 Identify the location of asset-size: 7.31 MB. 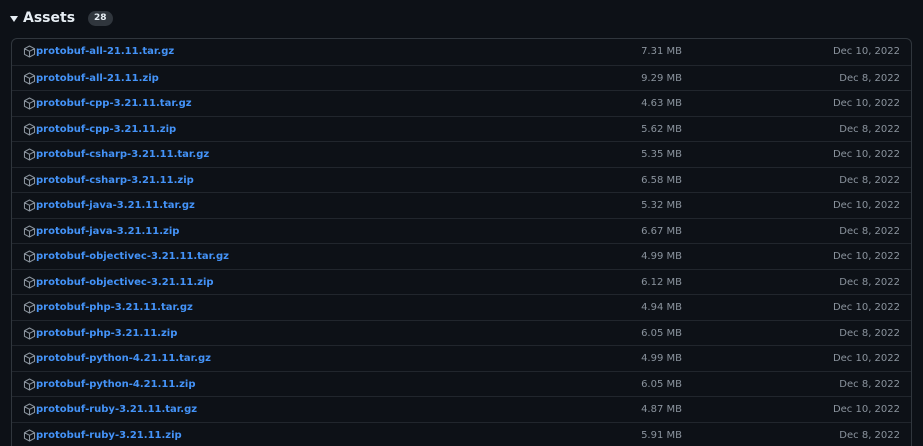
(661, 51).